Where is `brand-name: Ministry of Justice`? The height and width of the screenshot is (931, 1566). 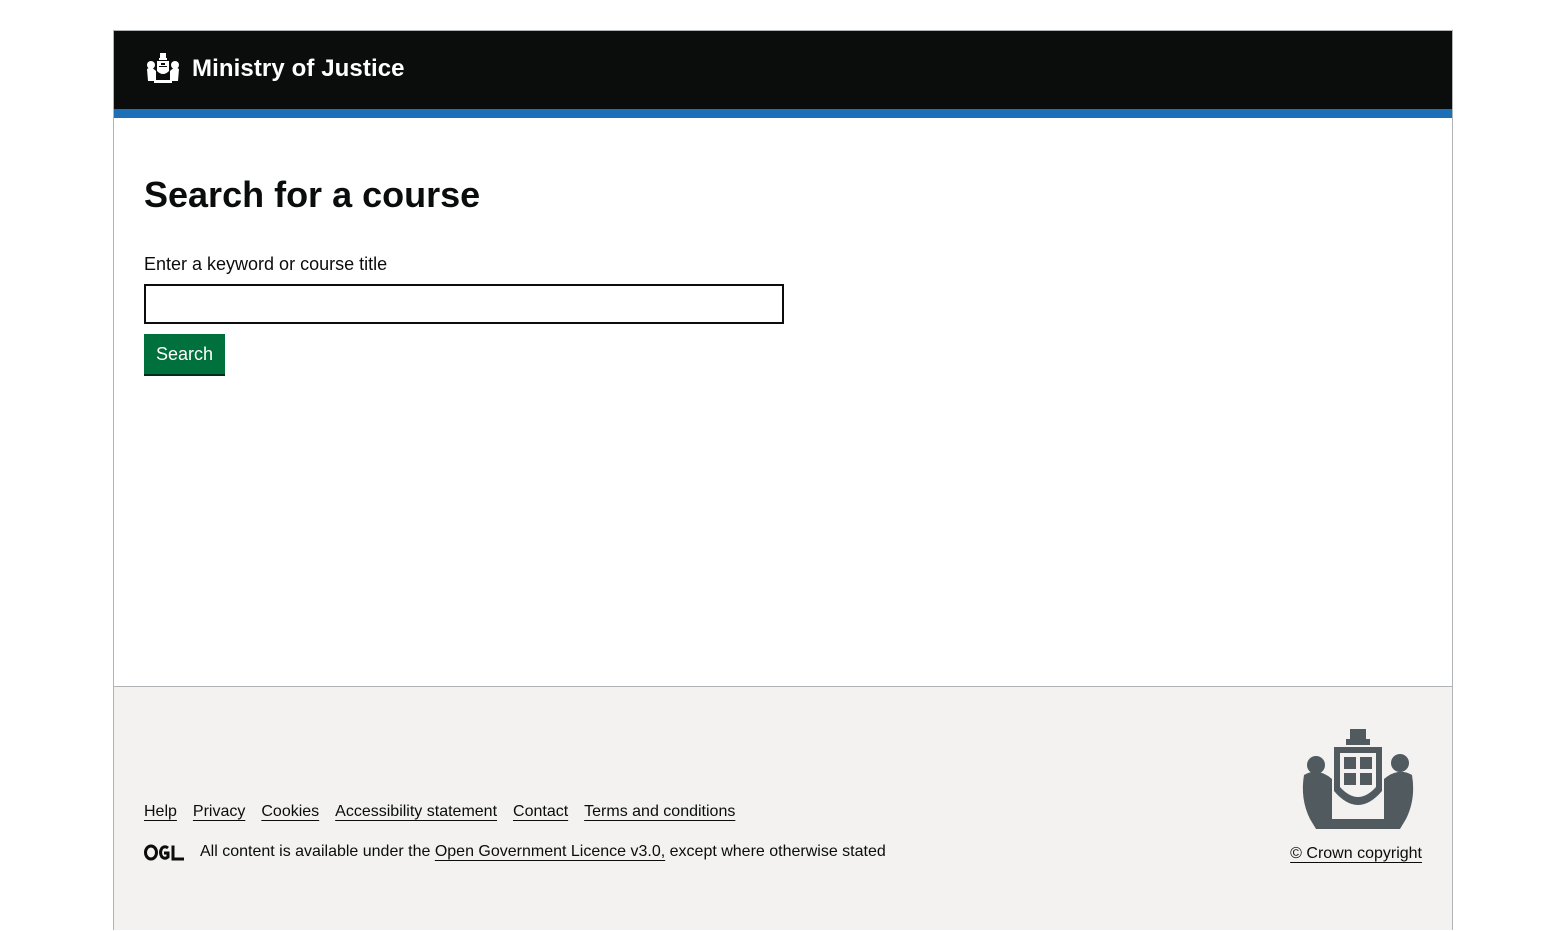 brand-name: Ministry of Justice is located at coordinates (298, 68).